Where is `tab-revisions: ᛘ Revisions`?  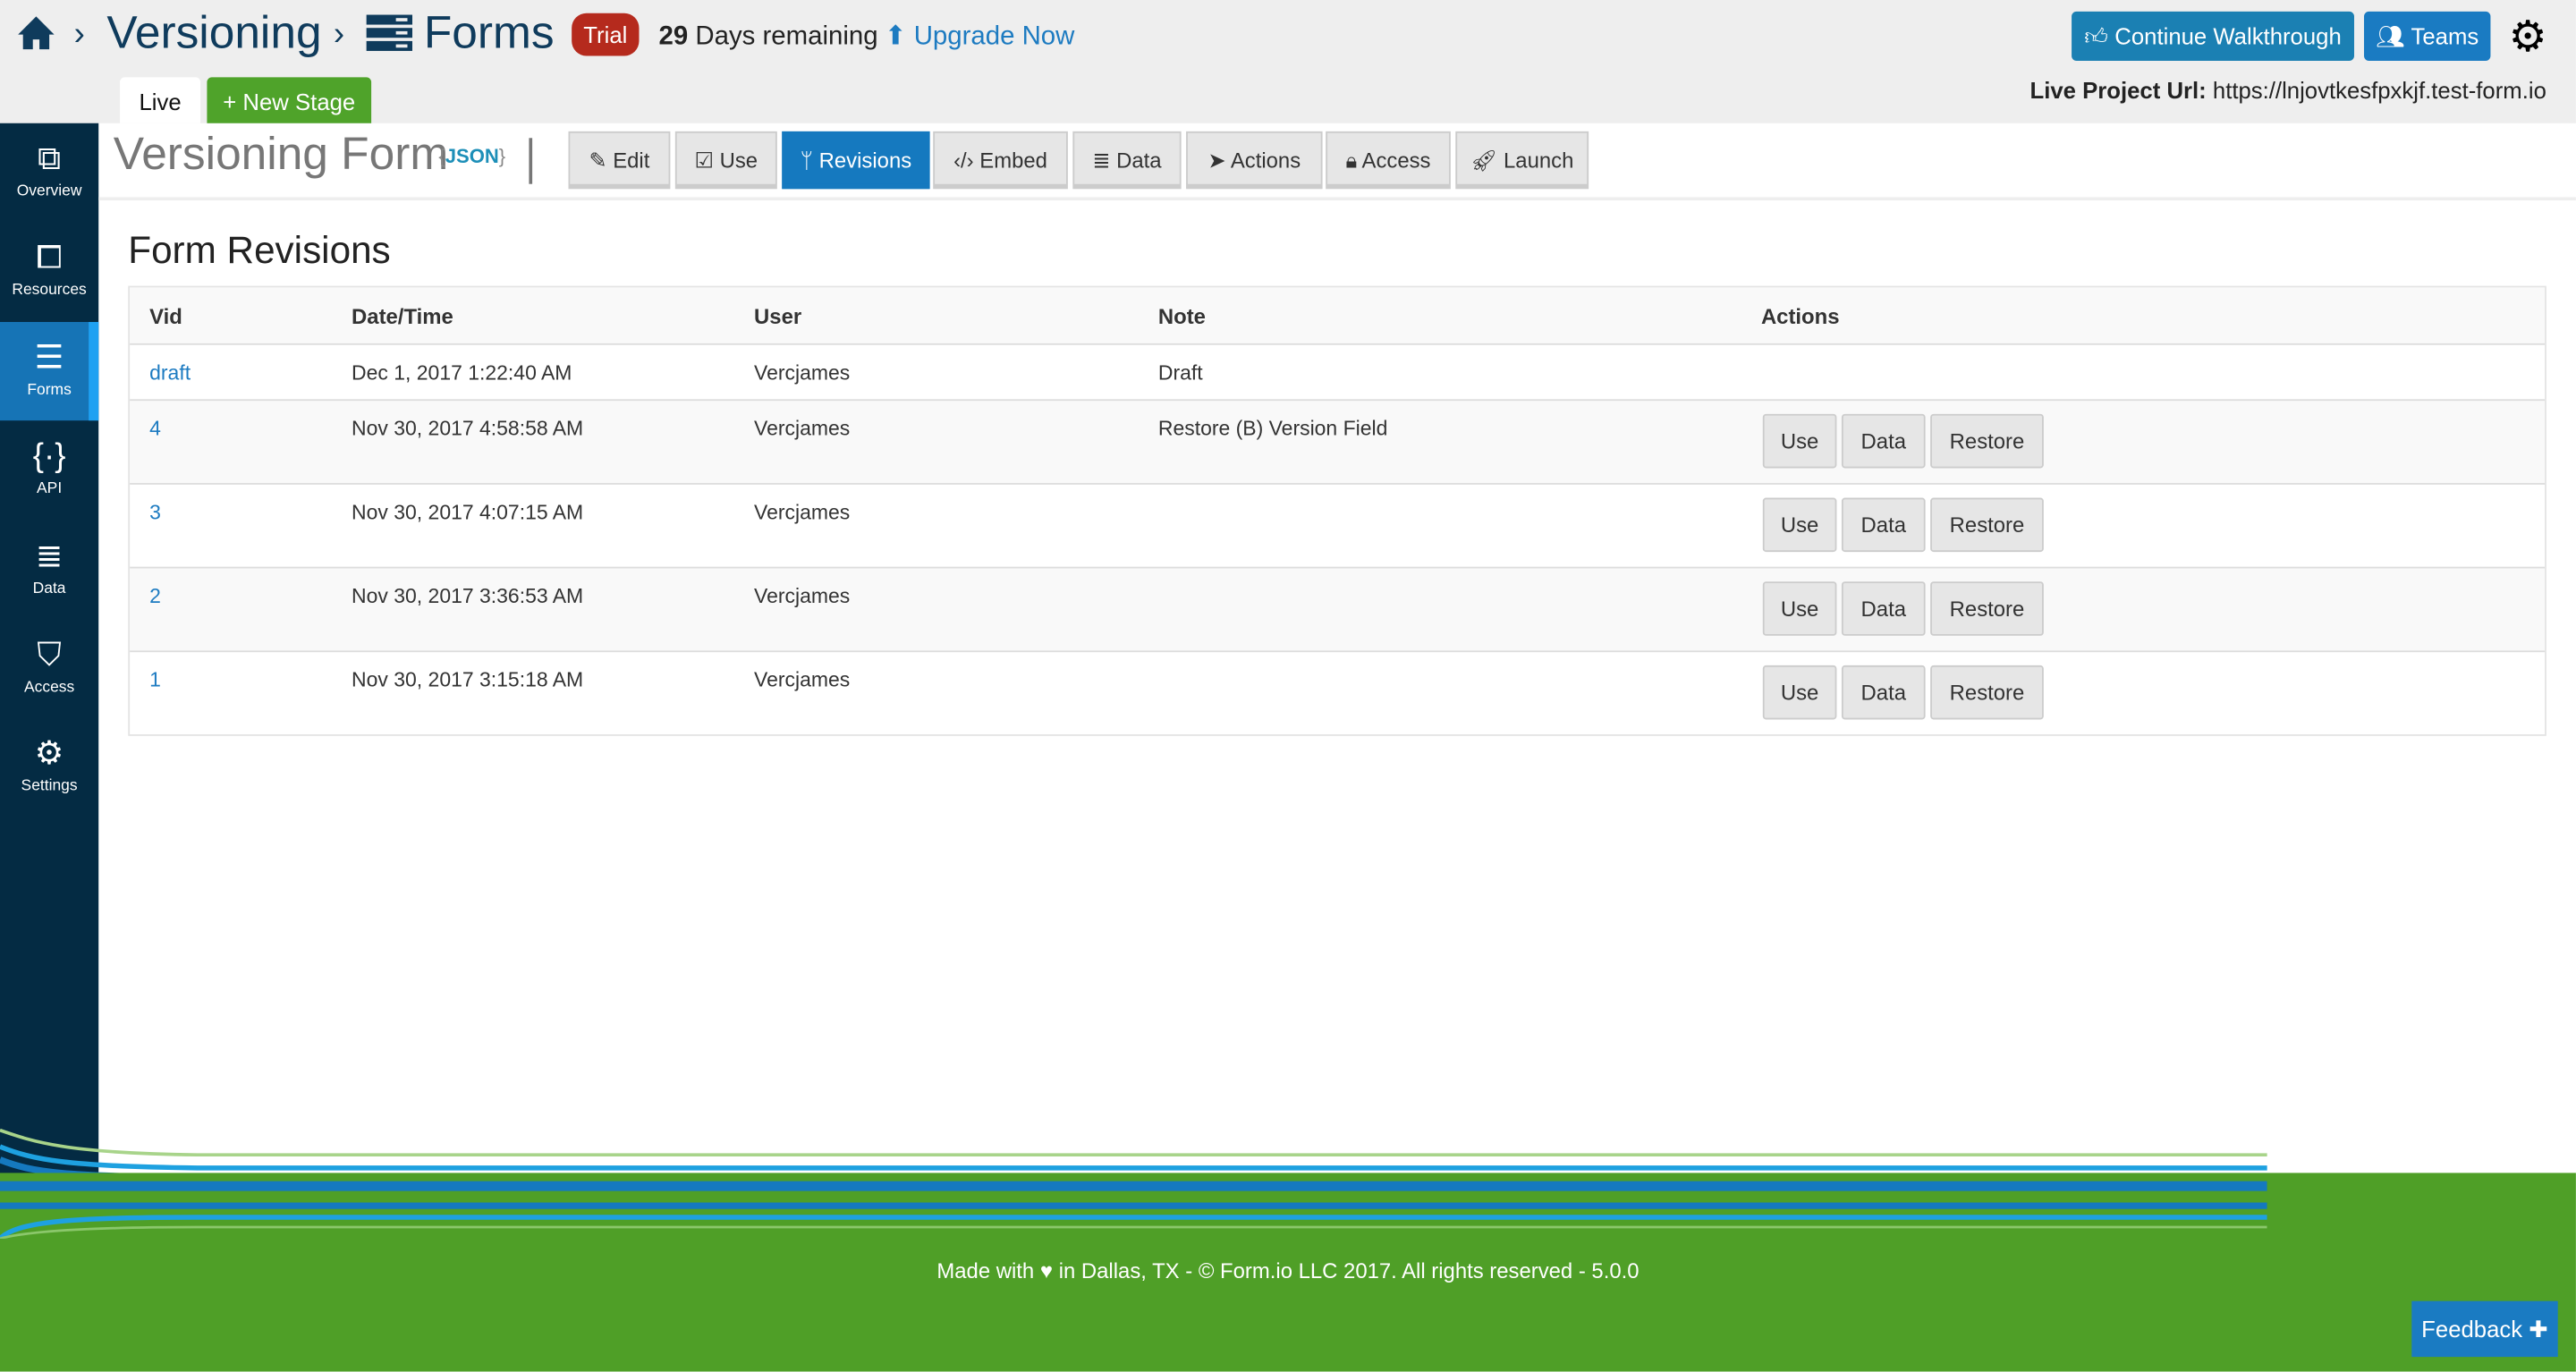
tab-revisions: ᛘ Revisions is located at coordinates (856, 160).